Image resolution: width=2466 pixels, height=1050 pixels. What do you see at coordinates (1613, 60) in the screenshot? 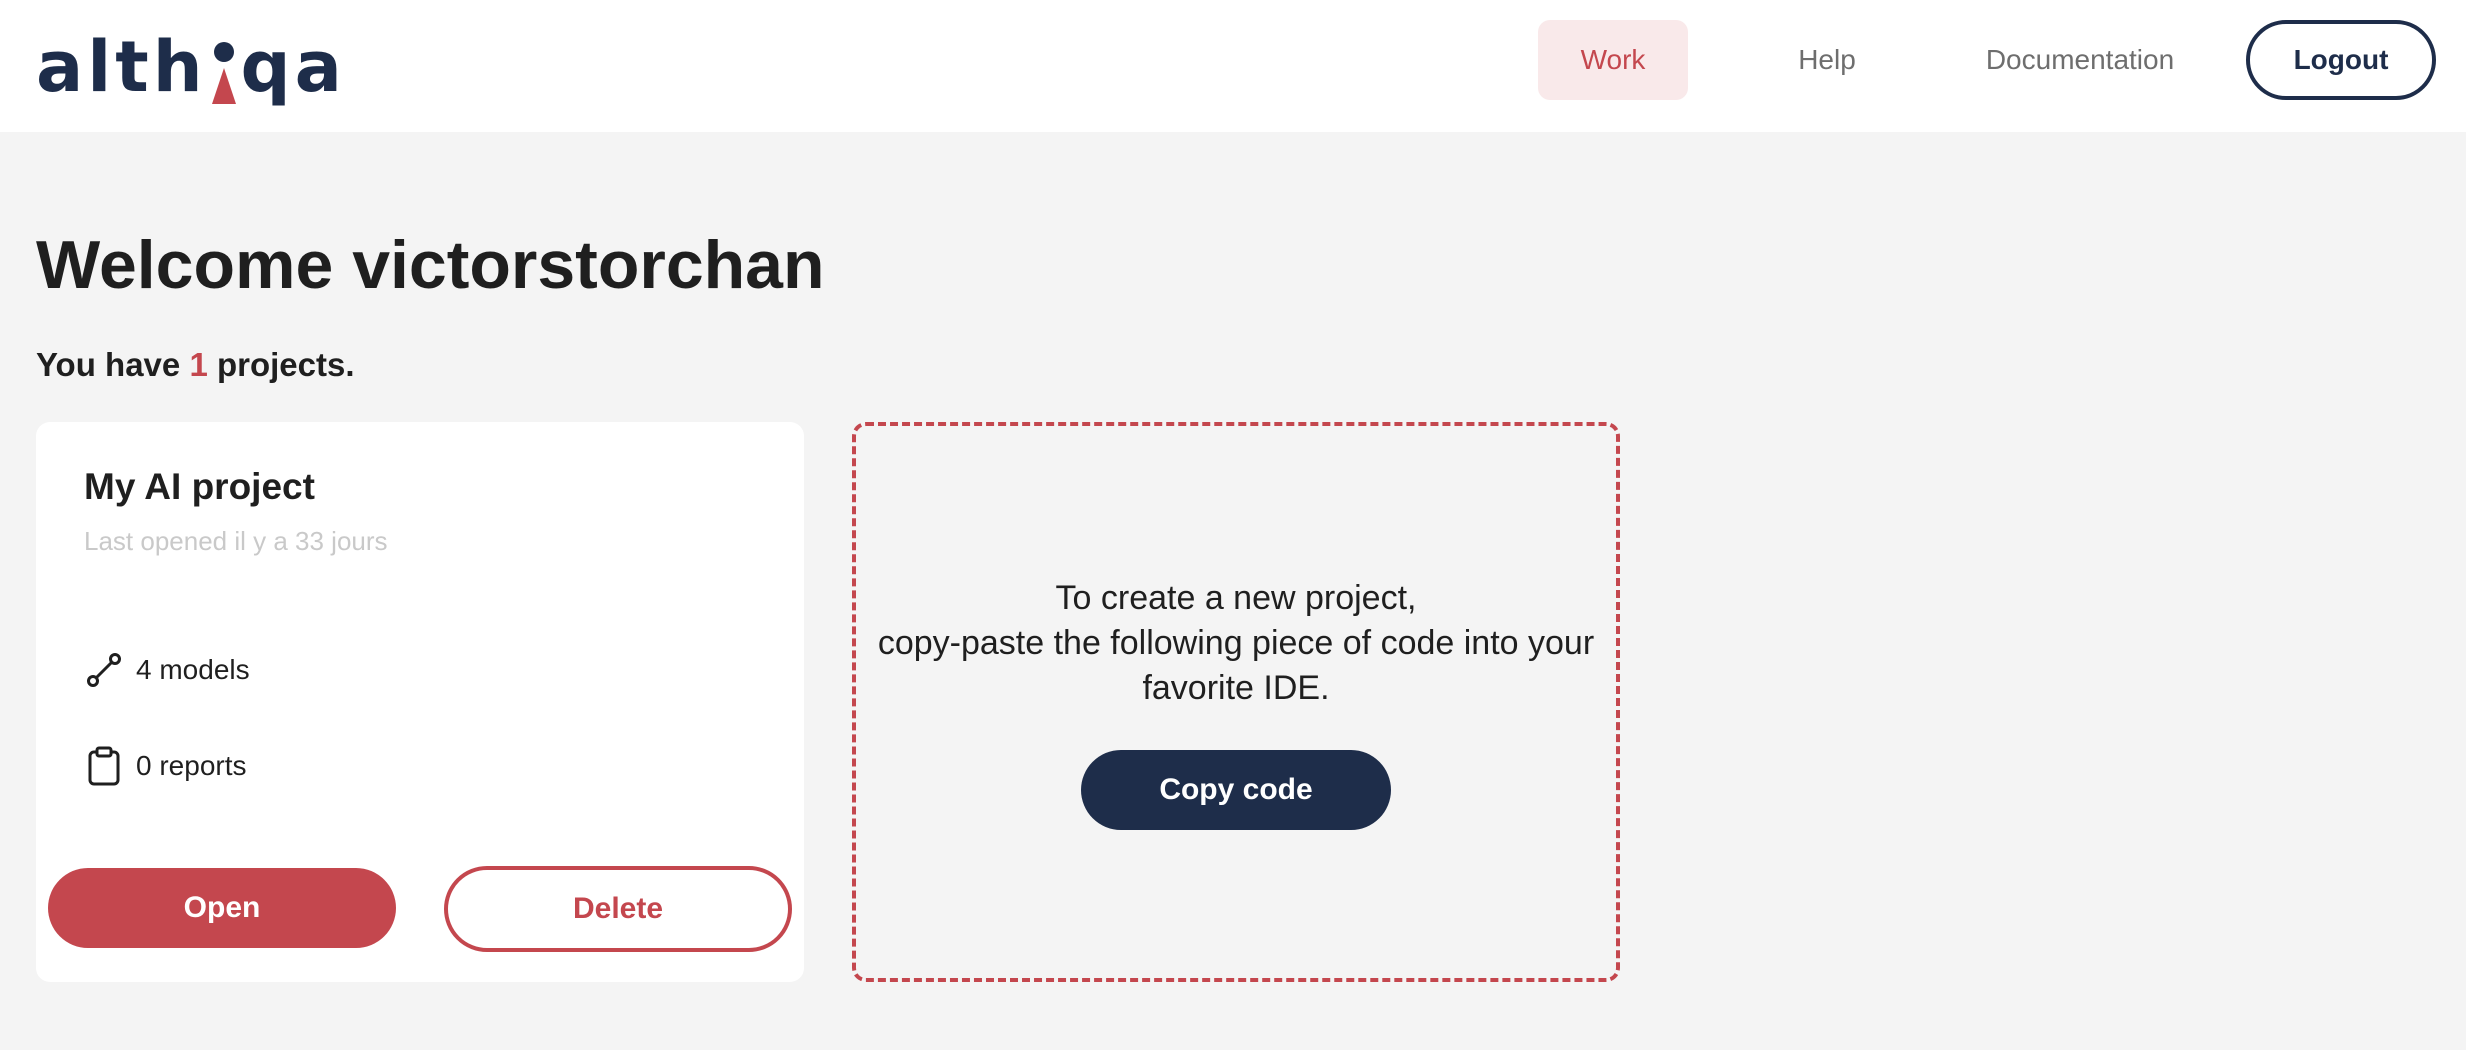
I see `nav-work: Work` at bounding box center [1613, 60].